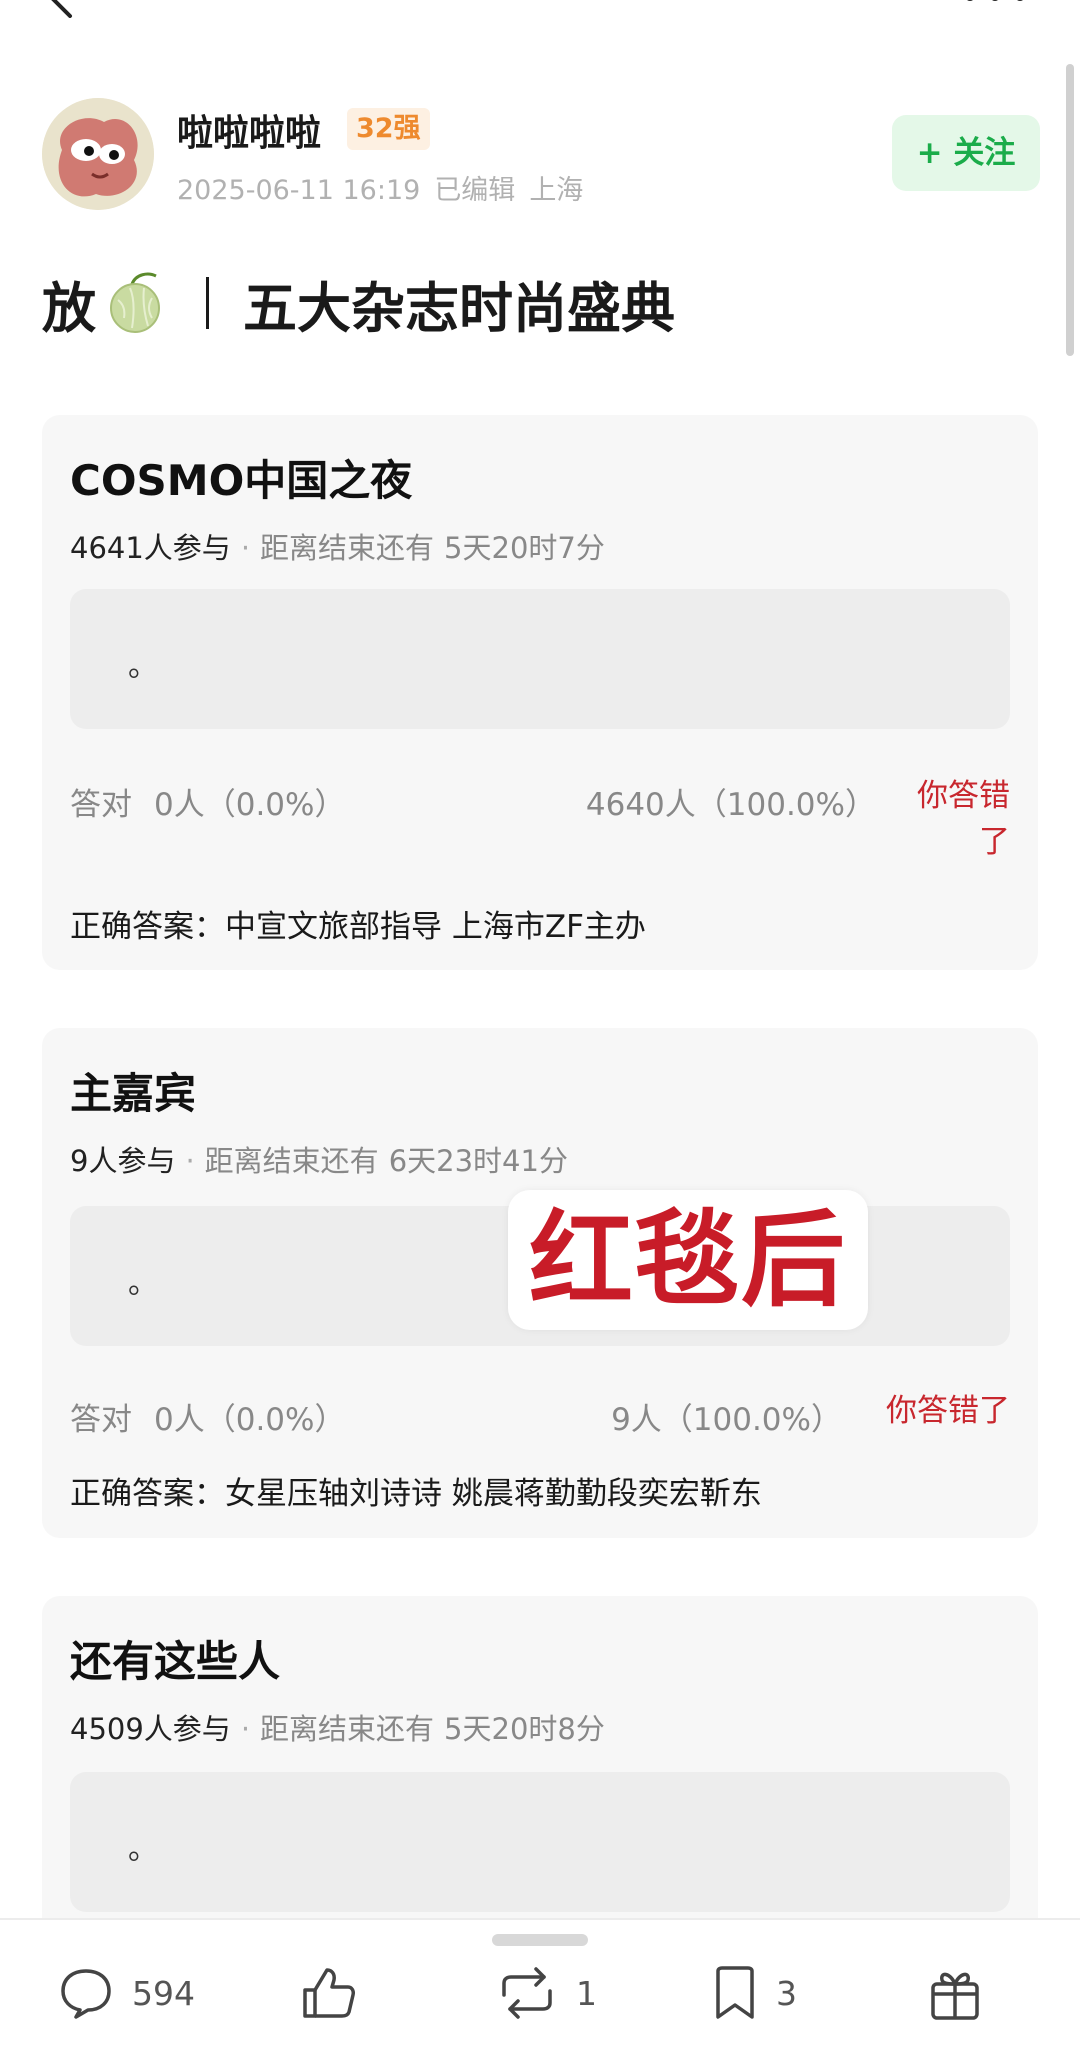  Describe the element at coordinates (1070, 210) in the screenshot. I see `scrollbar` at that location.